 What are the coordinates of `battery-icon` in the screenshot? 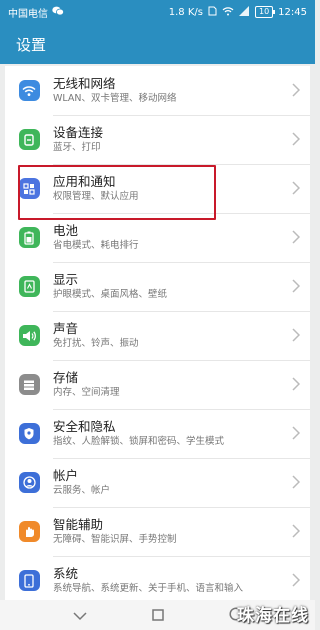 It's located at (29, 237).